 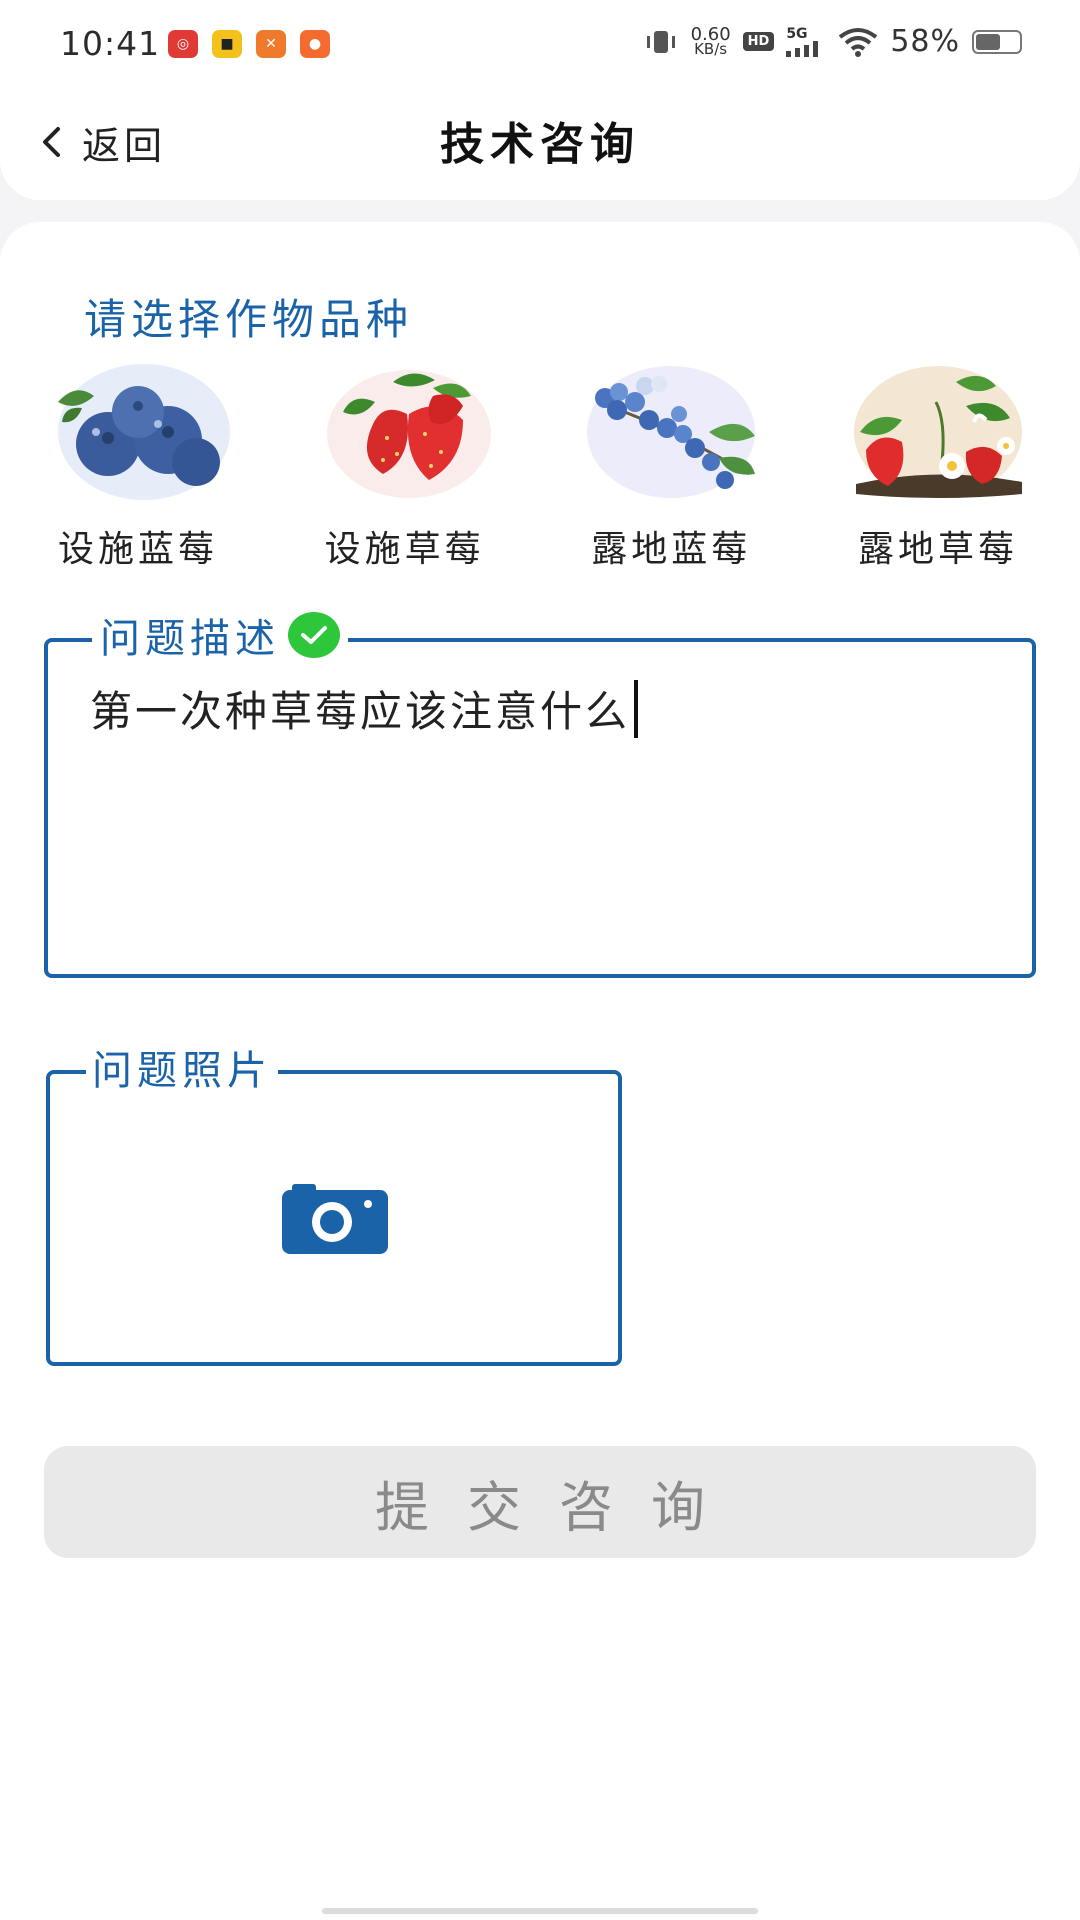 I want to click on strawberry-plant-image, so click(x=937, y=432).